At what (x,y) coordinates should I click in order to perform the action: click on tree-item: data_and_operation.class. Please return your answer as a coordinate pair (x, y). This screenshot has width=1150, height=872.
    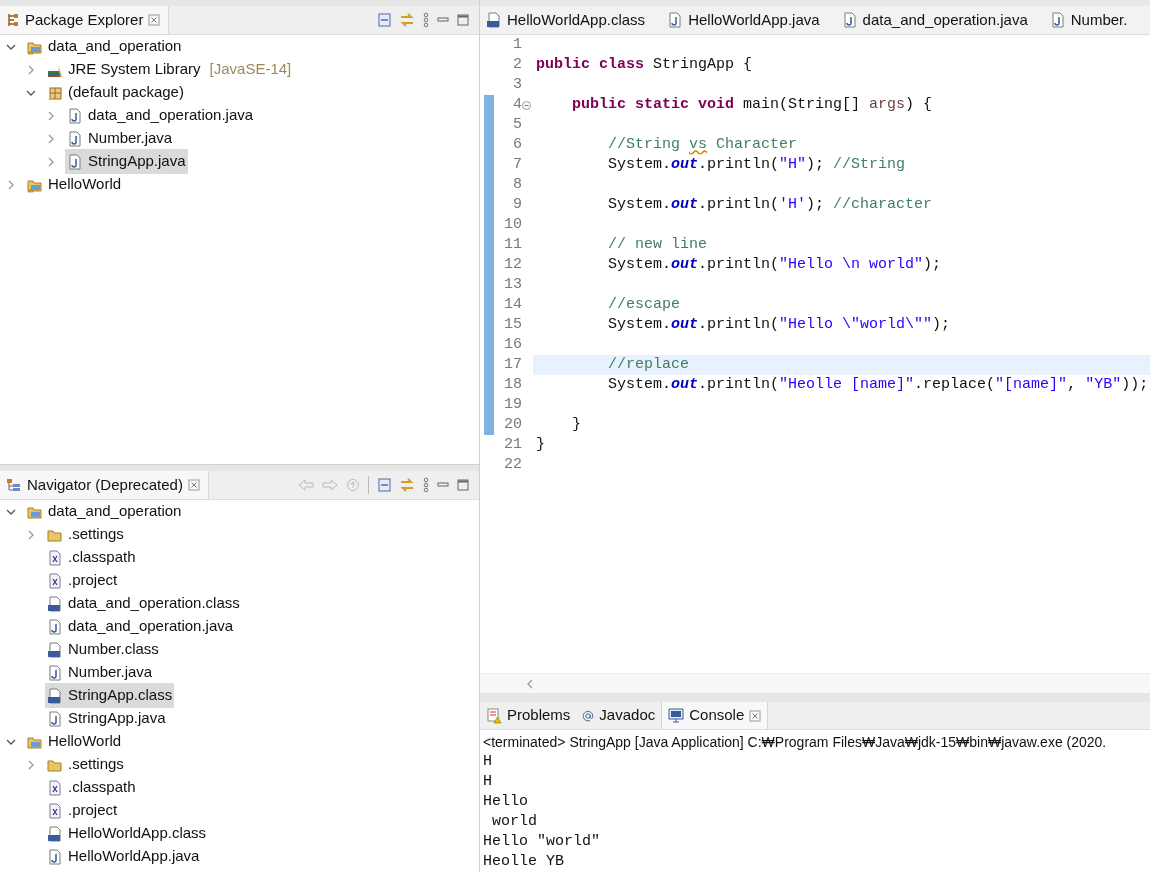
    Looking at the image, I should click on (143, 603).